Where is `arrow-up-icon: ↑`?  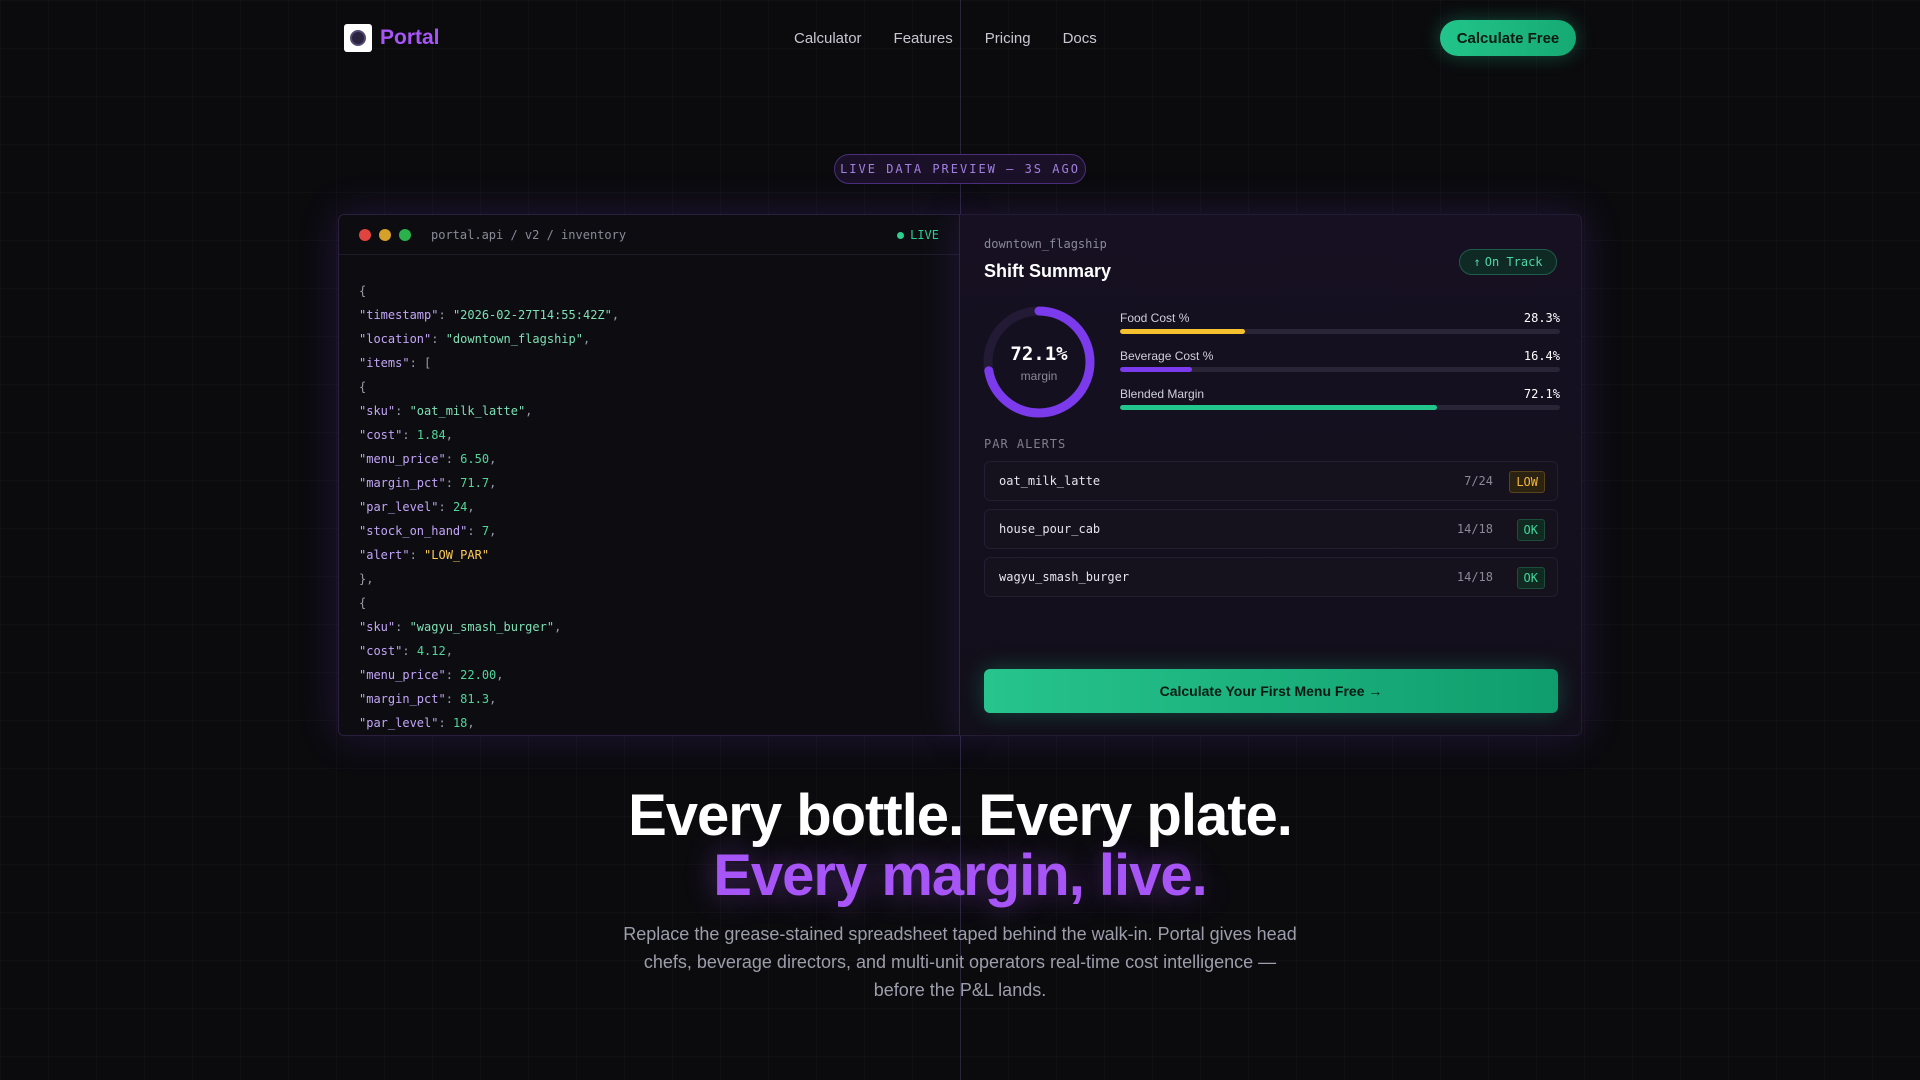 arrow-up-icon: ↑ is located at coordinates (1477, 262).